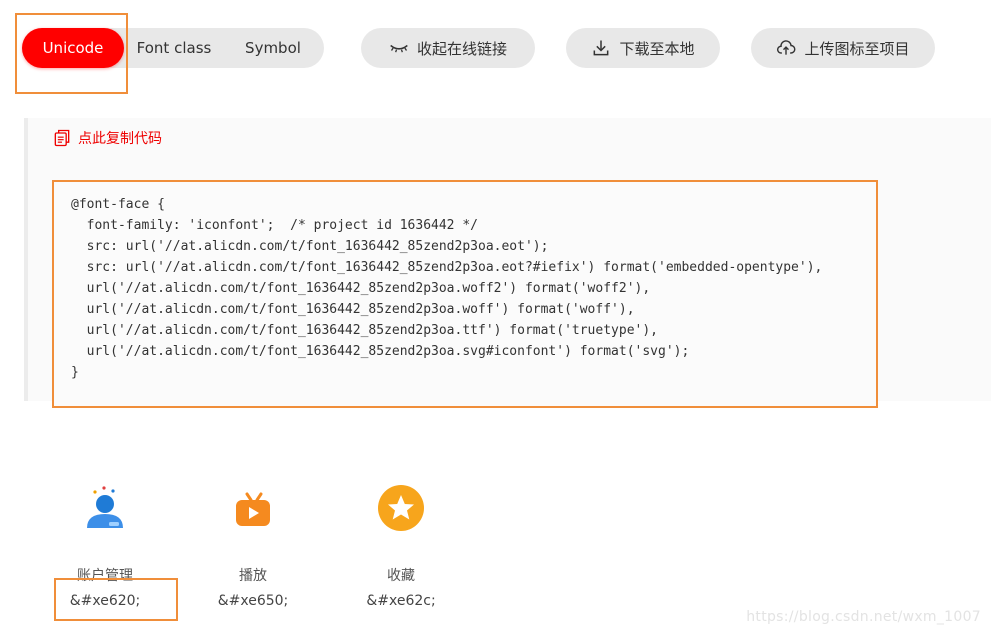 The image size is (991, 635). Describe the element at coordinates (174, 48) in the screenshot. I see `tab-font-class: Font class` at that location.